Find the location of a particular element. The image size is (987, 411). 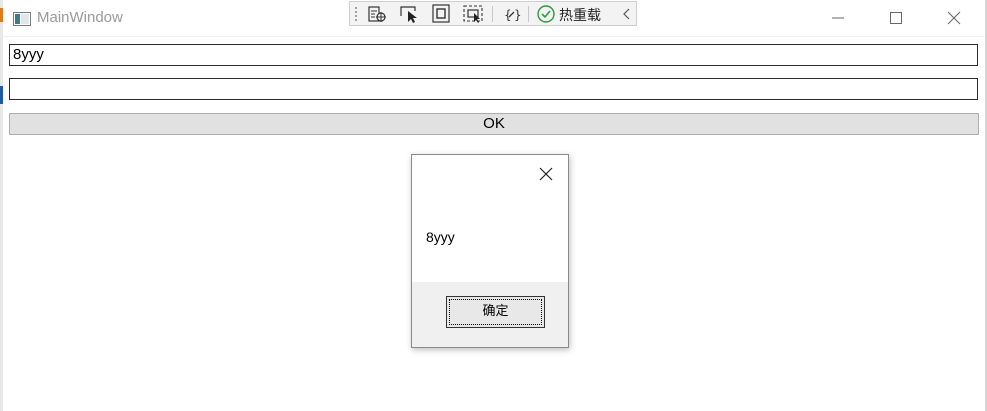

chevron-left-icon is located at coordinates (626, 14).